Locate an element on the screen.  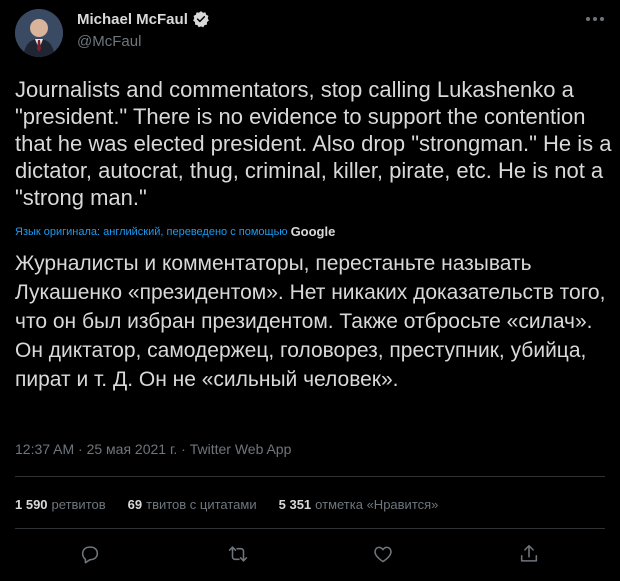
author-name: Michael McFaul is located at coordinates (132, 19).